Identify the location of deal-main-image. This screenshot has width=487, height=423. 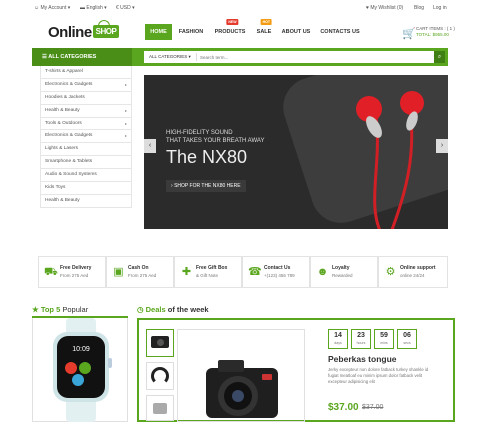
(241, 375).